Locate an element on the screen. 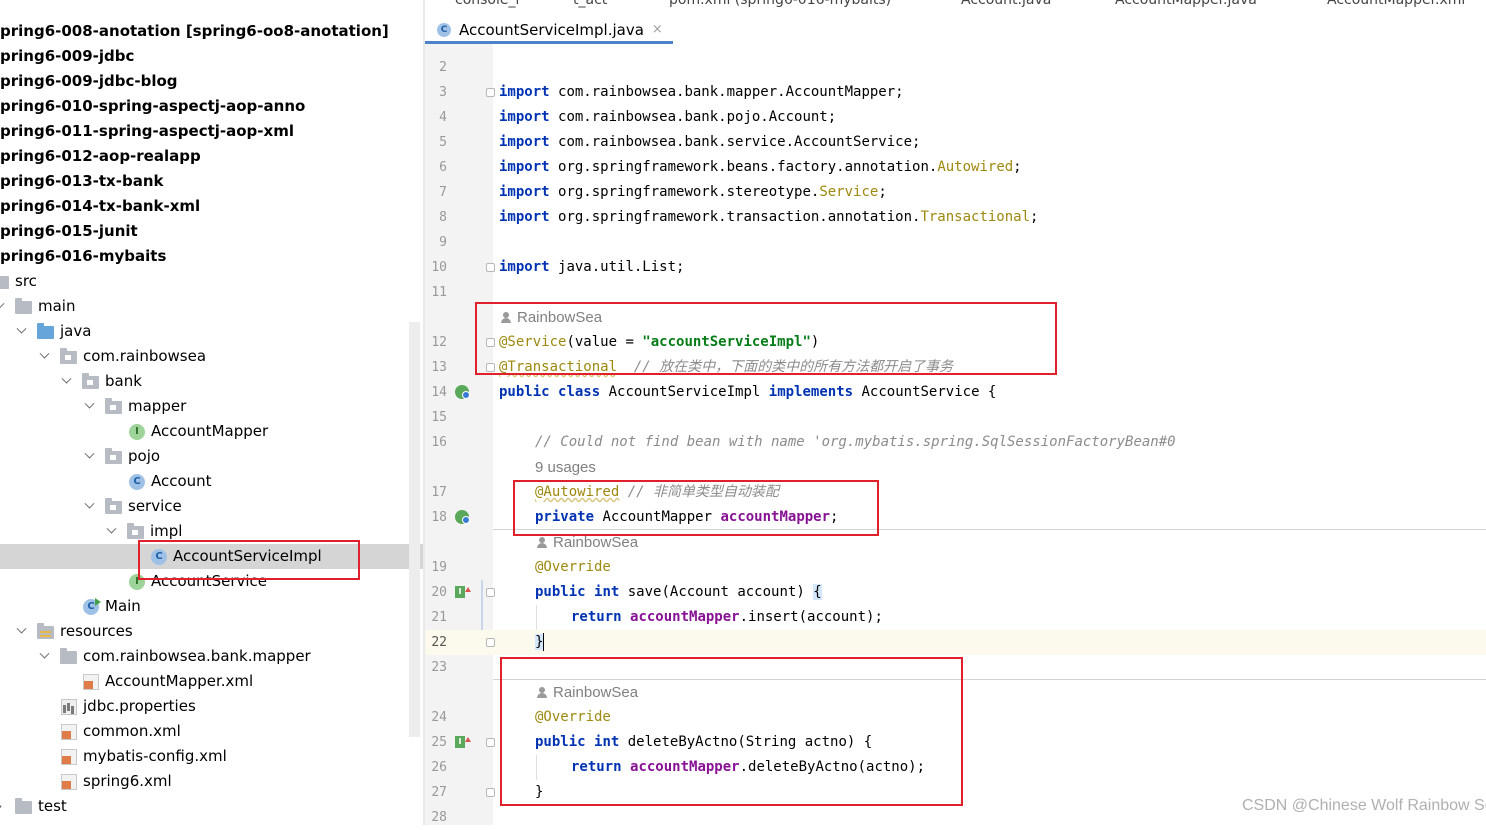 The height and width of the screenshot is (830, 1486). resources-folder-icon is located at coordinates (45, 630).